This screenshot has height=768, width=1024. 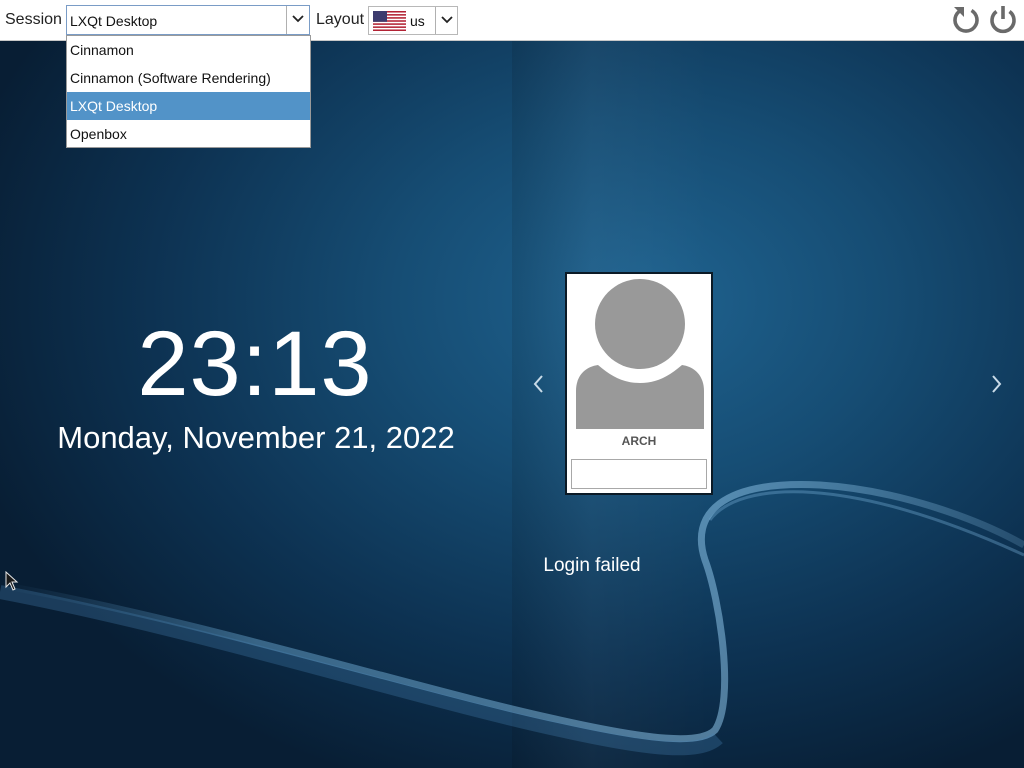 I want to click on power-icon, so click(x=1003, y=20).